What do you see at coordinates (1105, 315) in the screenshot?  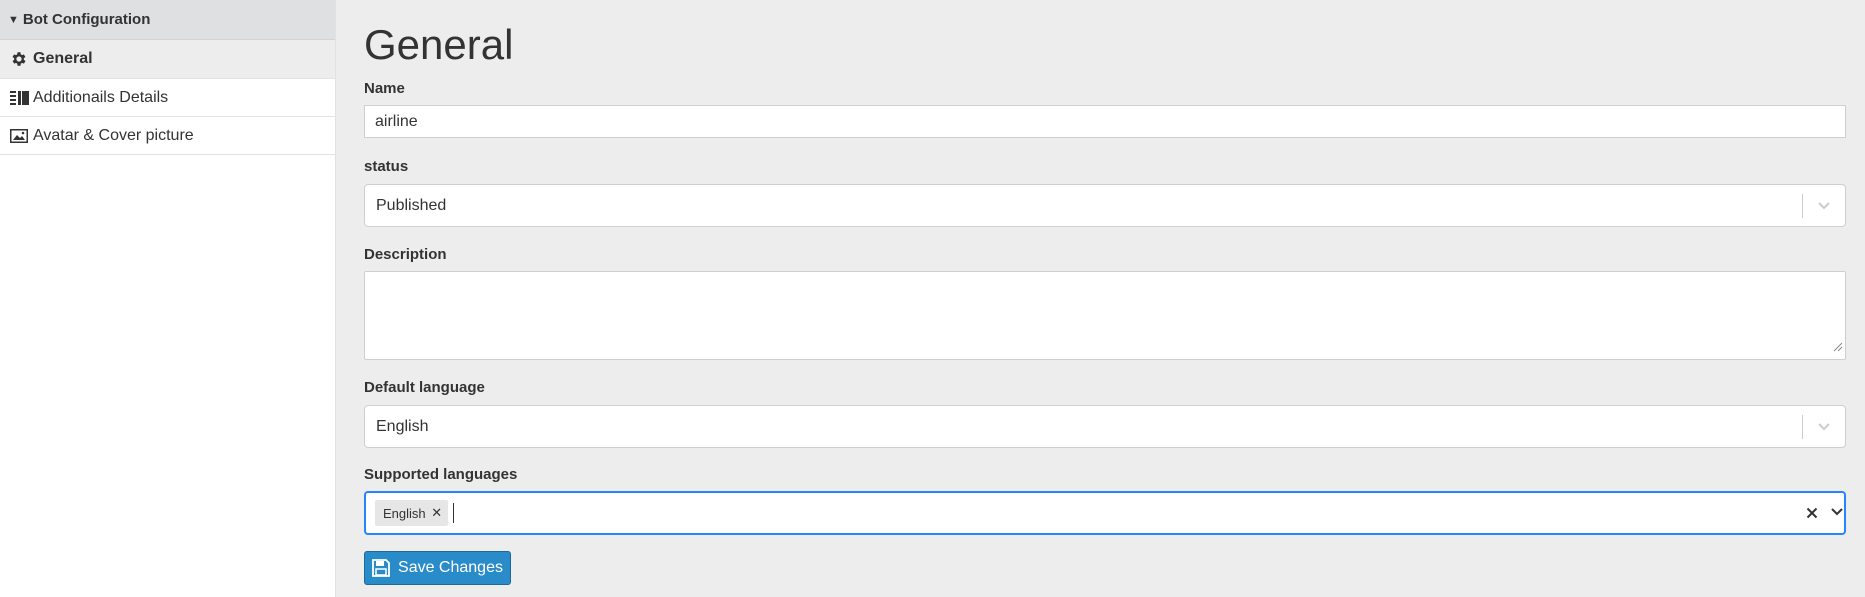 I see `description-textarea` at bounding box center [1105, 315].